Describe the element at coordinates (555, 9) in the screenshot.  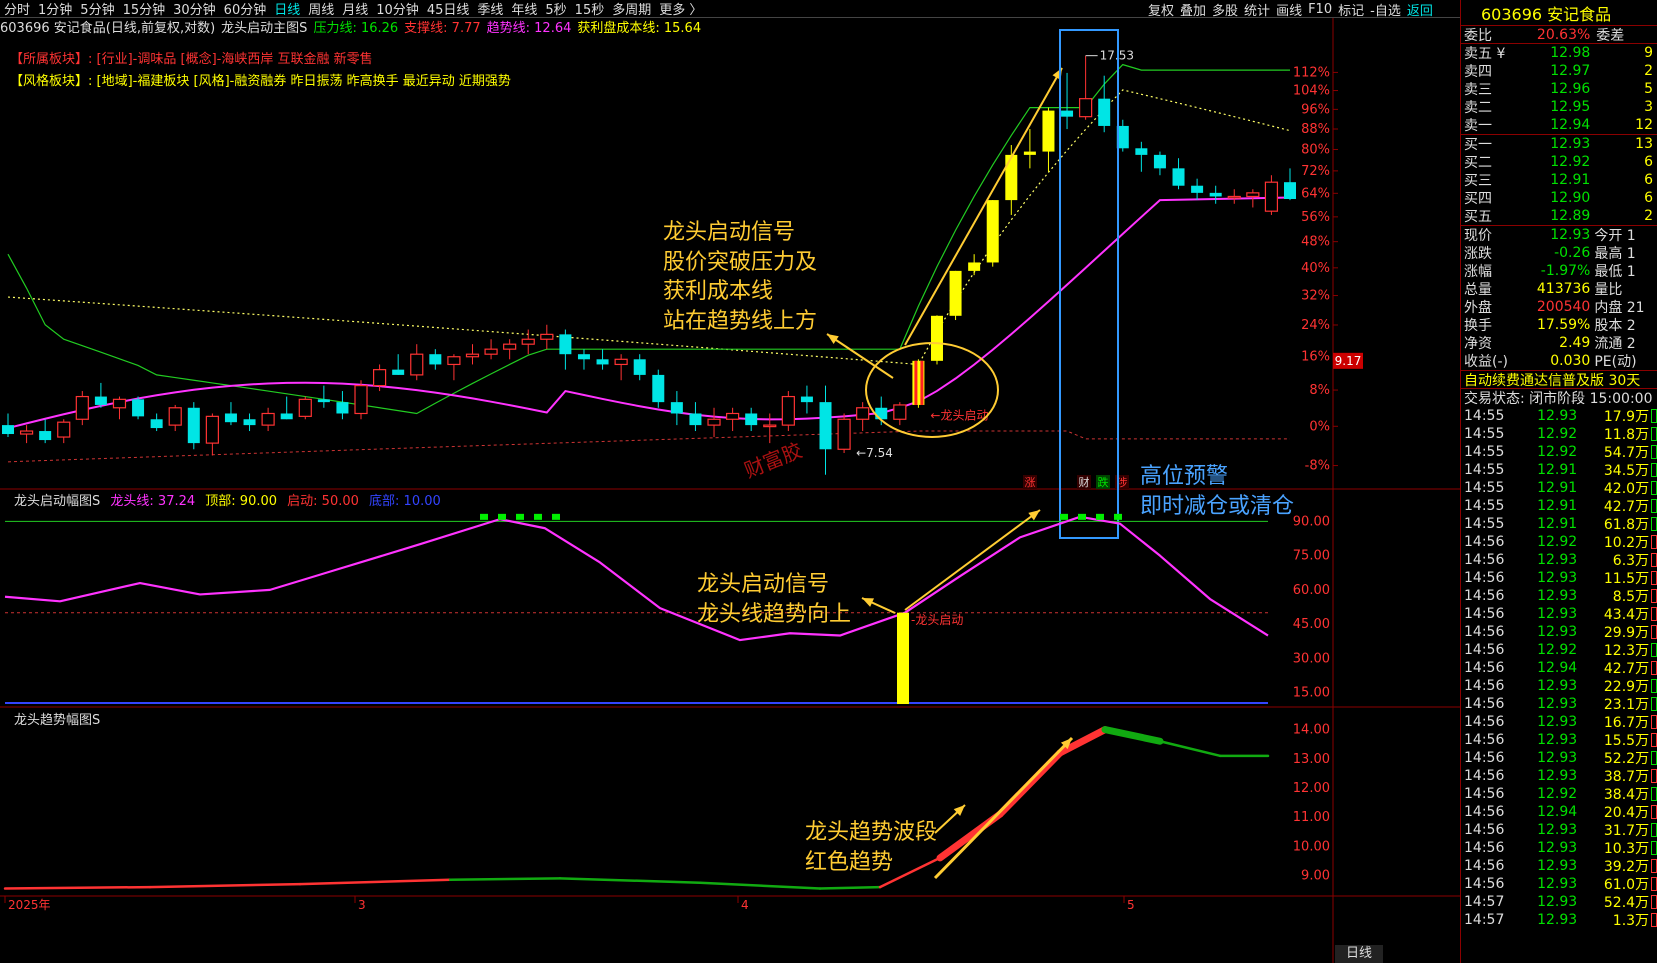
I see `period-tab: 5秒` at that location.